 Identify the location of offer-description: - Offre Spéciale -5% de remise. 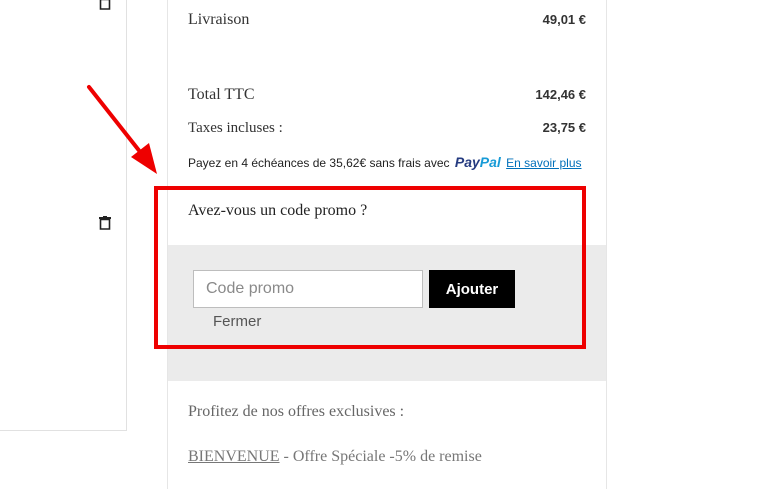
(380, 456).